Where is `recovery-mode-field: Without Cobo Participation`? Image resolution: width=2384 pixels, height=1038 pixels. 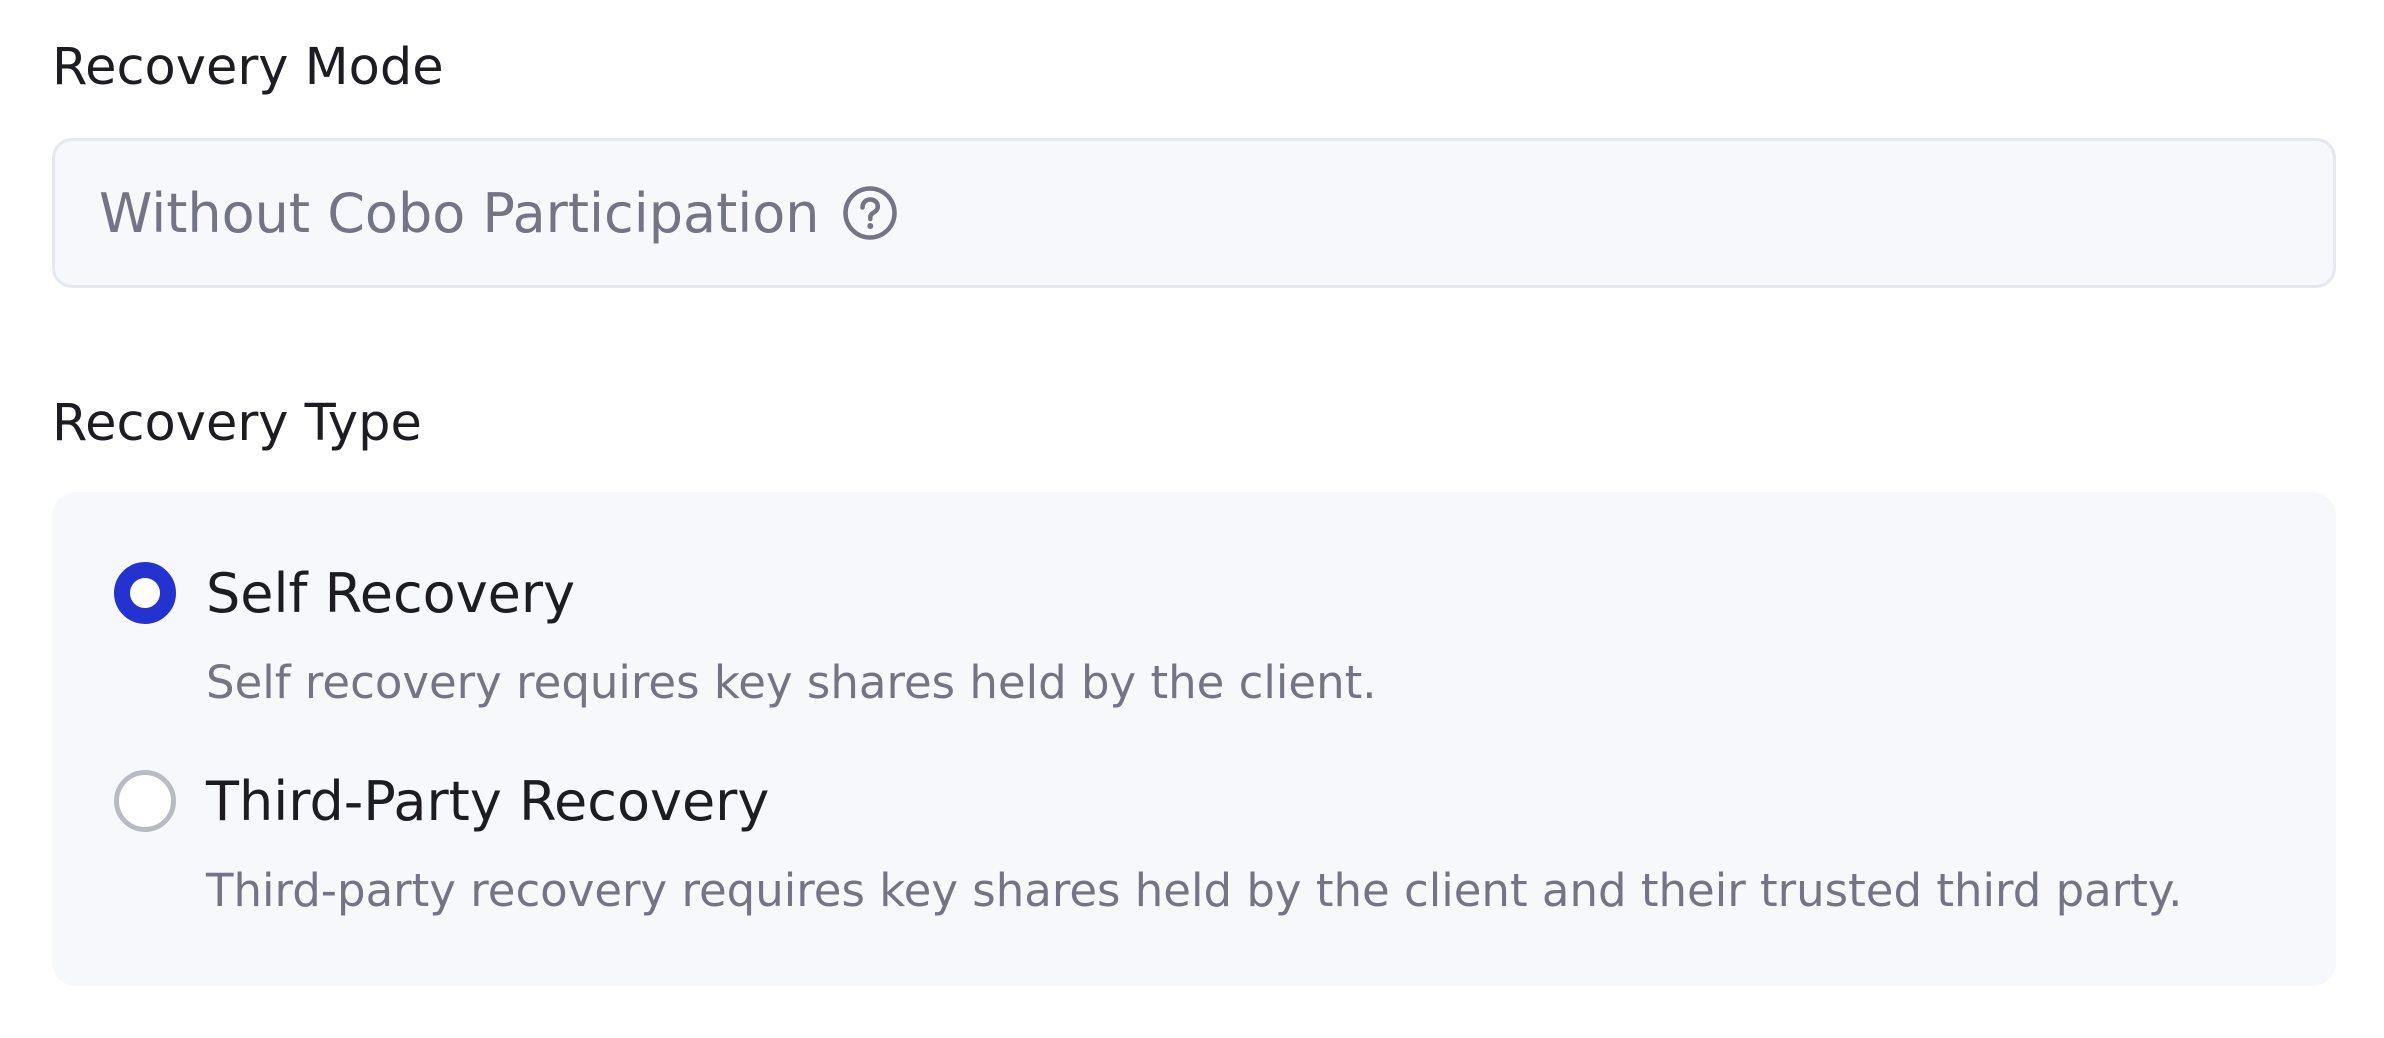 recovery-mode-field: Without Cobo Participation is located at coordinates (1194, 213).